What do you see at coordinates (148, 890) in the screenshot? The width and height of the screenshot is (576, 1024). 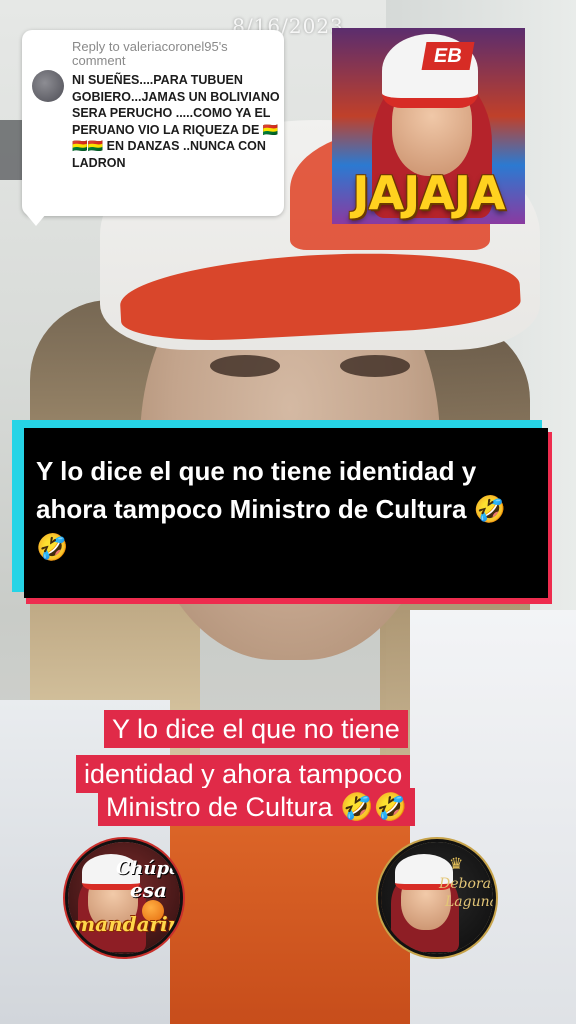 I see `logo-left-text-2: esa` at bounding box center [148, 890].